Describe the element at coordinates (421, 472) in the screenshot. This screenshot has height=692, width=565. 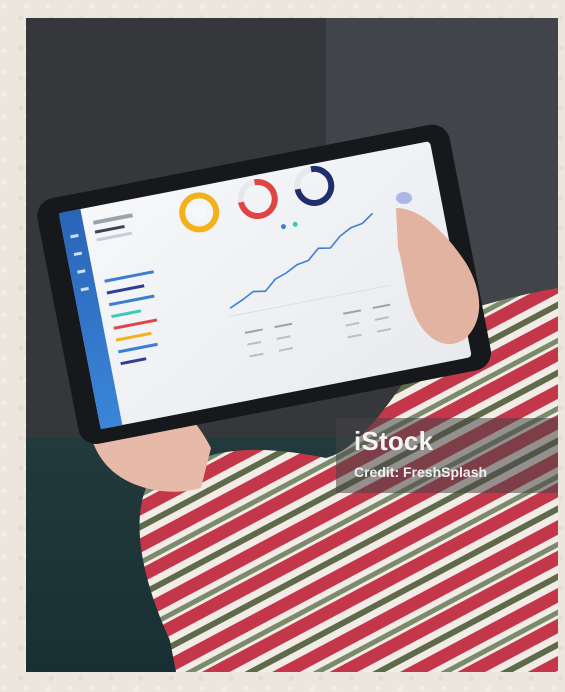
I see `watermark-credit: Credit: FreshSplash` at that location.